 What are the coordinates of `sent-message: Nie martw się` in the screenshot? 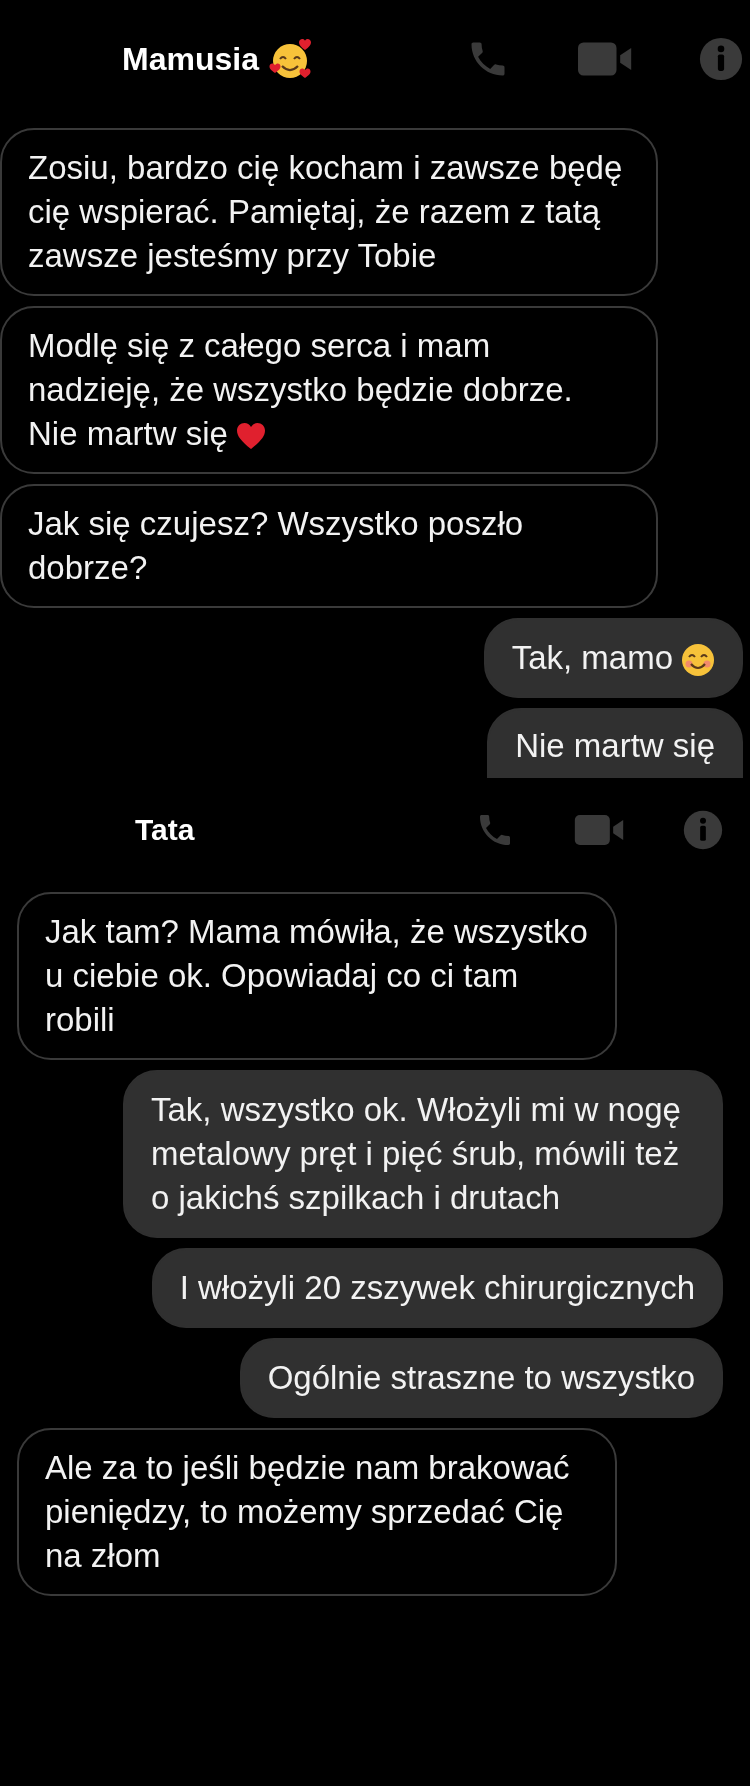 It's located at (615, 743).